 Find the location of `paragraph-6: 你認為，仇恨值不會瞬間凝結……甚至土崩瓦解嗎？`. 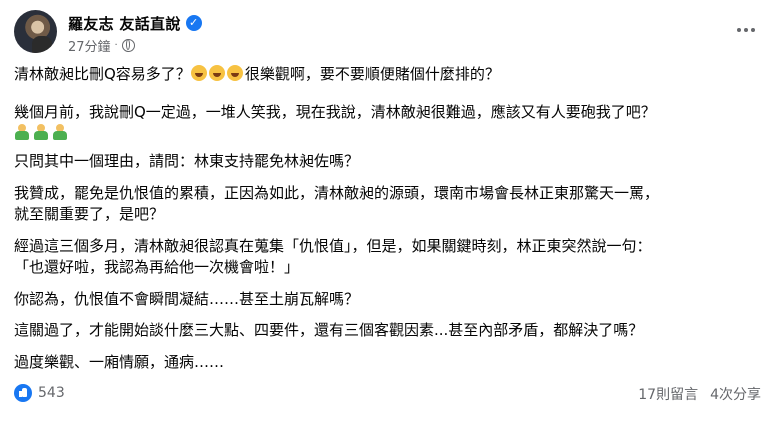

paragraph-6: 你認為，仇恨值不會瞬間凝結……甚至土崩瓦解嗎？ is located at coordinates (186, 299).